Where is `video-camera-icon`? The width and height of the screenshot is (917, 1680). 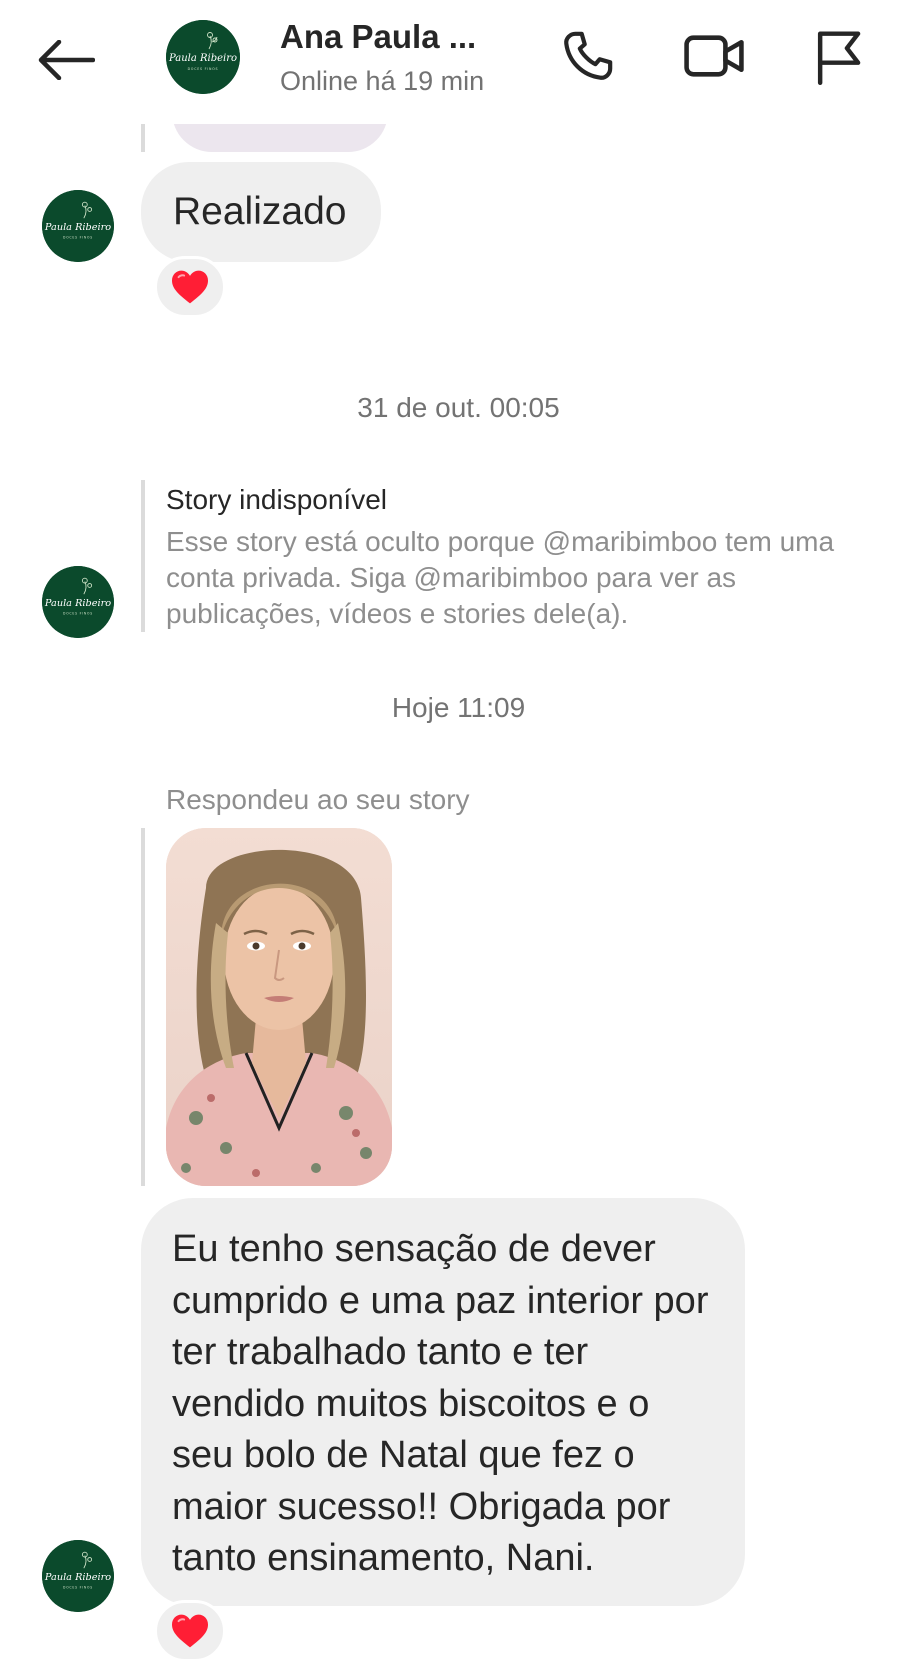 video-camera-icon is located at coordinates (714, 56).